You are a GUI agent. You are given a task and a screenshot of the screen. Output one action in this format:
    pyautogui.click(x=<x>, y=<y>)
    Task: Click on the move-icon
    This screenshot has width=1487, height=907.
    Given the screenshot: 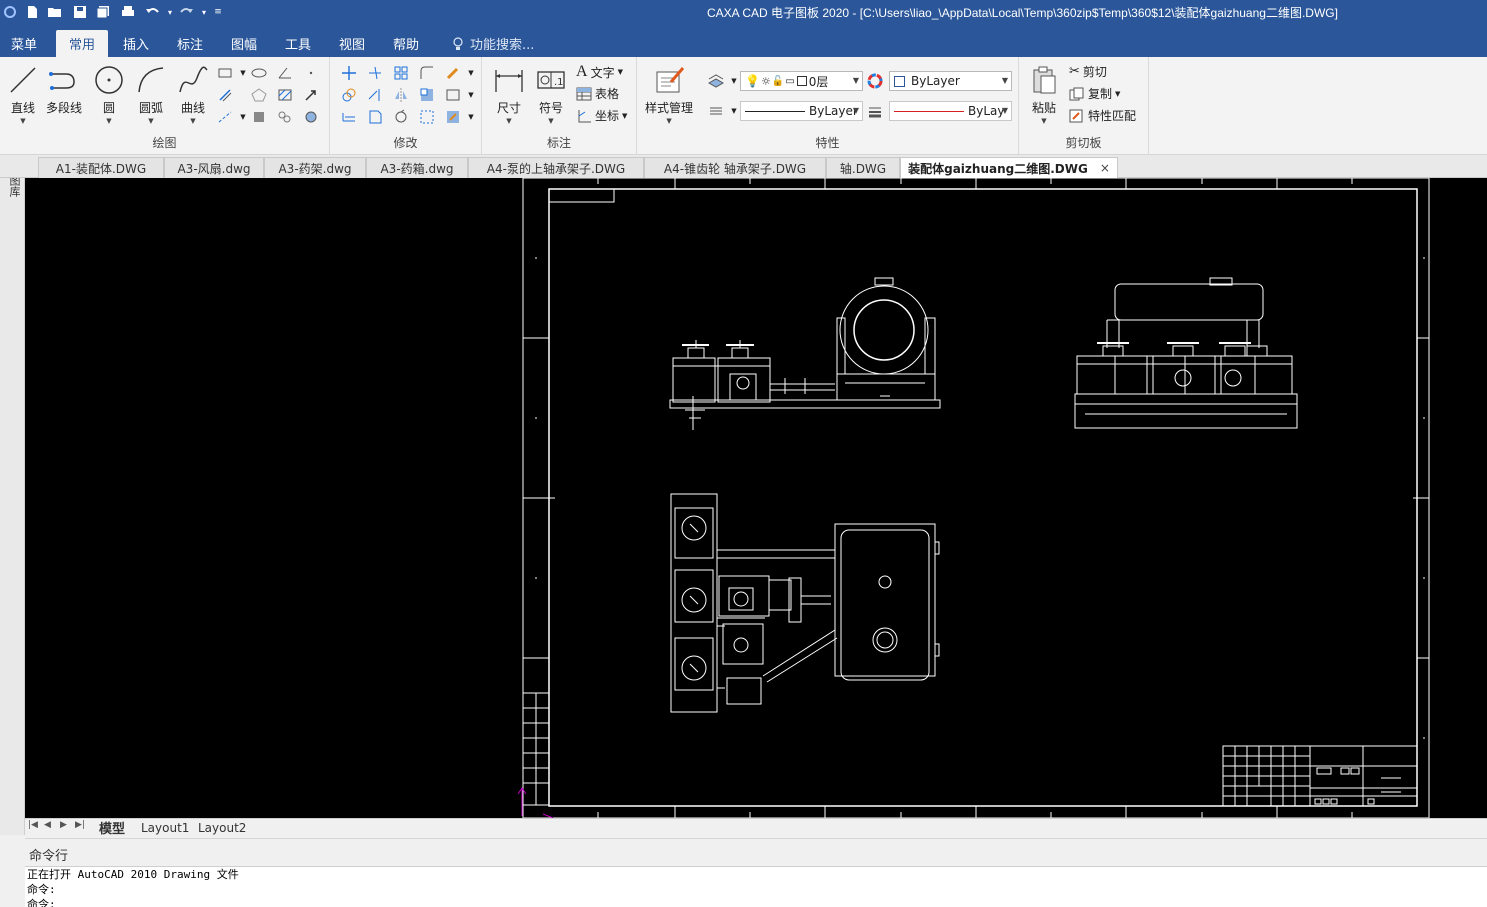 What is the action you would take?
    pyautogui.click(x=349, y=73)
    